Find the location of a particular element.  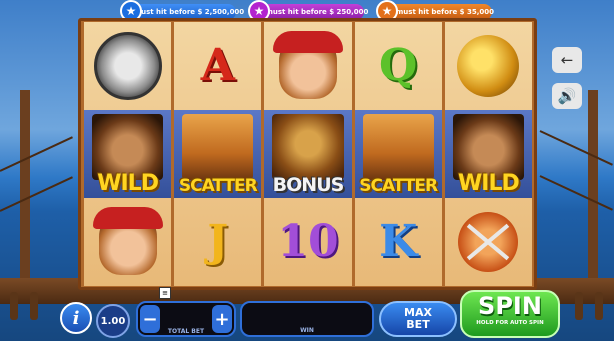

back-button: ← is located at coordinates (567, 60).